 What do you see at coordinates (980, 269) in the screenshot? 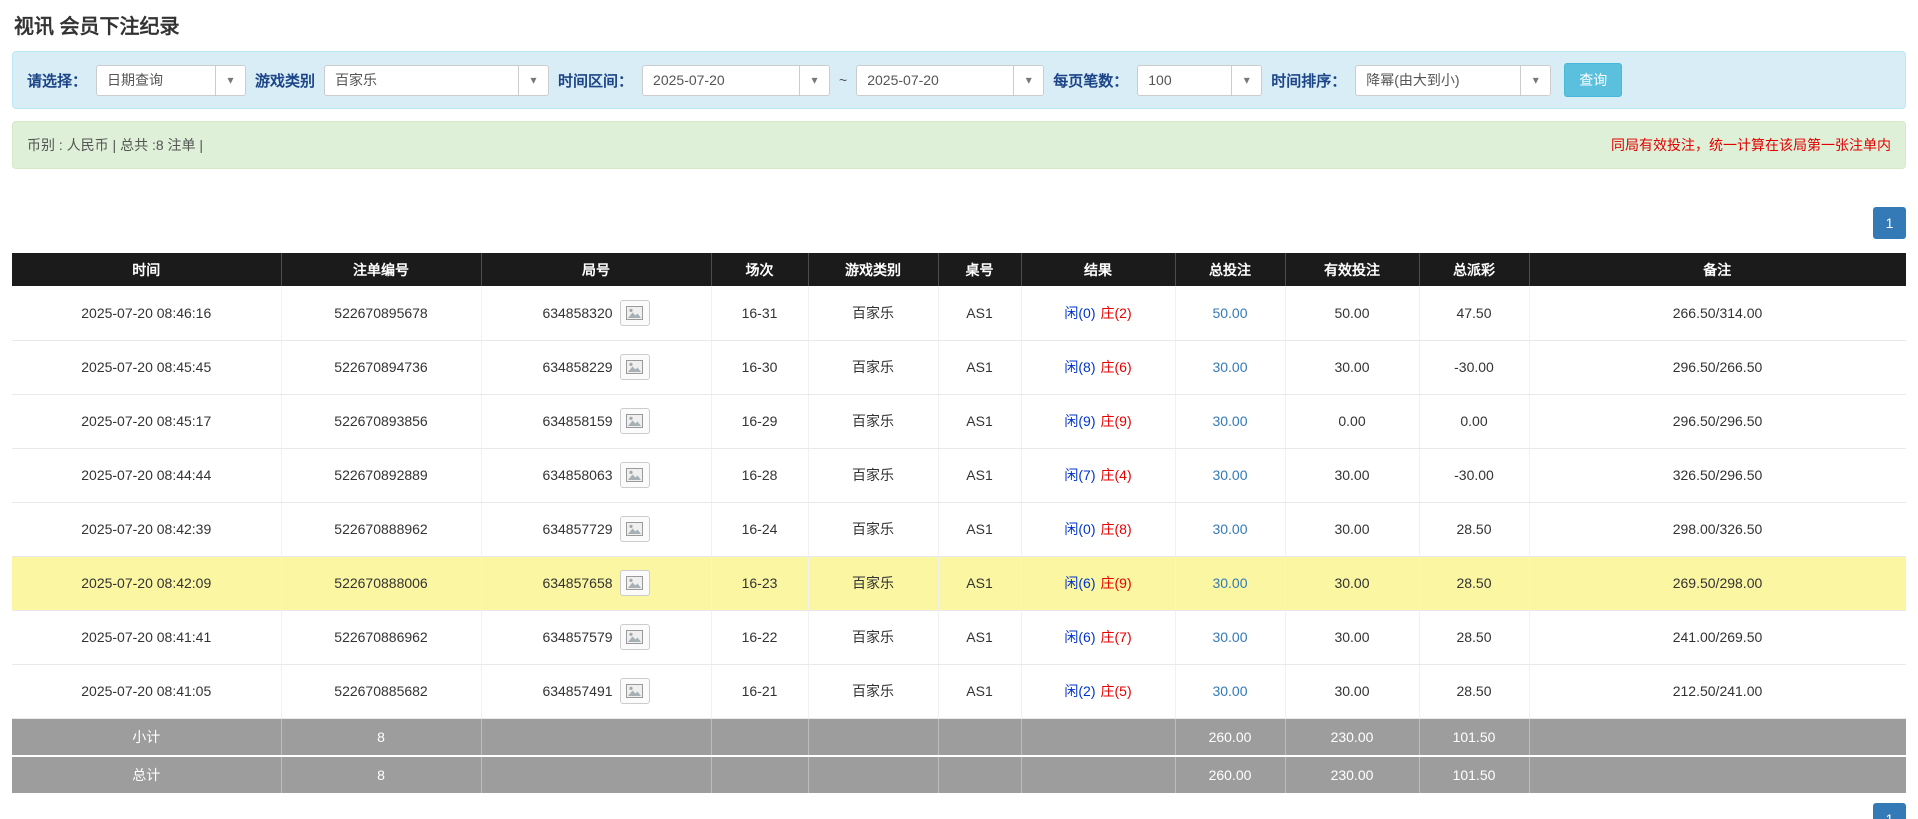
I see `column-header: 桌号` at bounding box center [980, 269].